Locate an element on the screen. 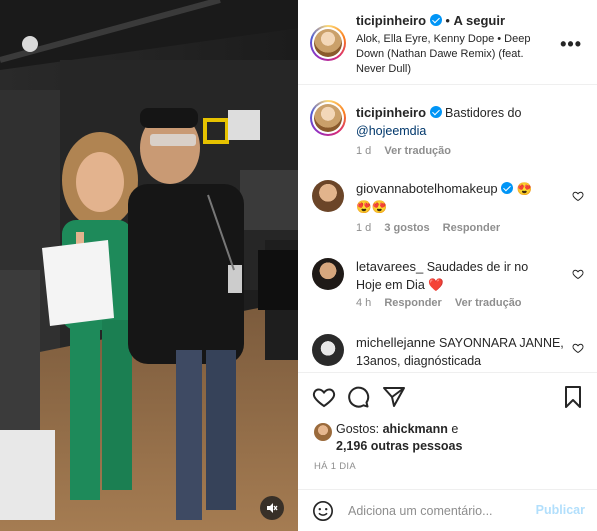 The width and height of the screenshot is (597, 531). translate-link: Ver tradução is located at coordinates (488, 303).